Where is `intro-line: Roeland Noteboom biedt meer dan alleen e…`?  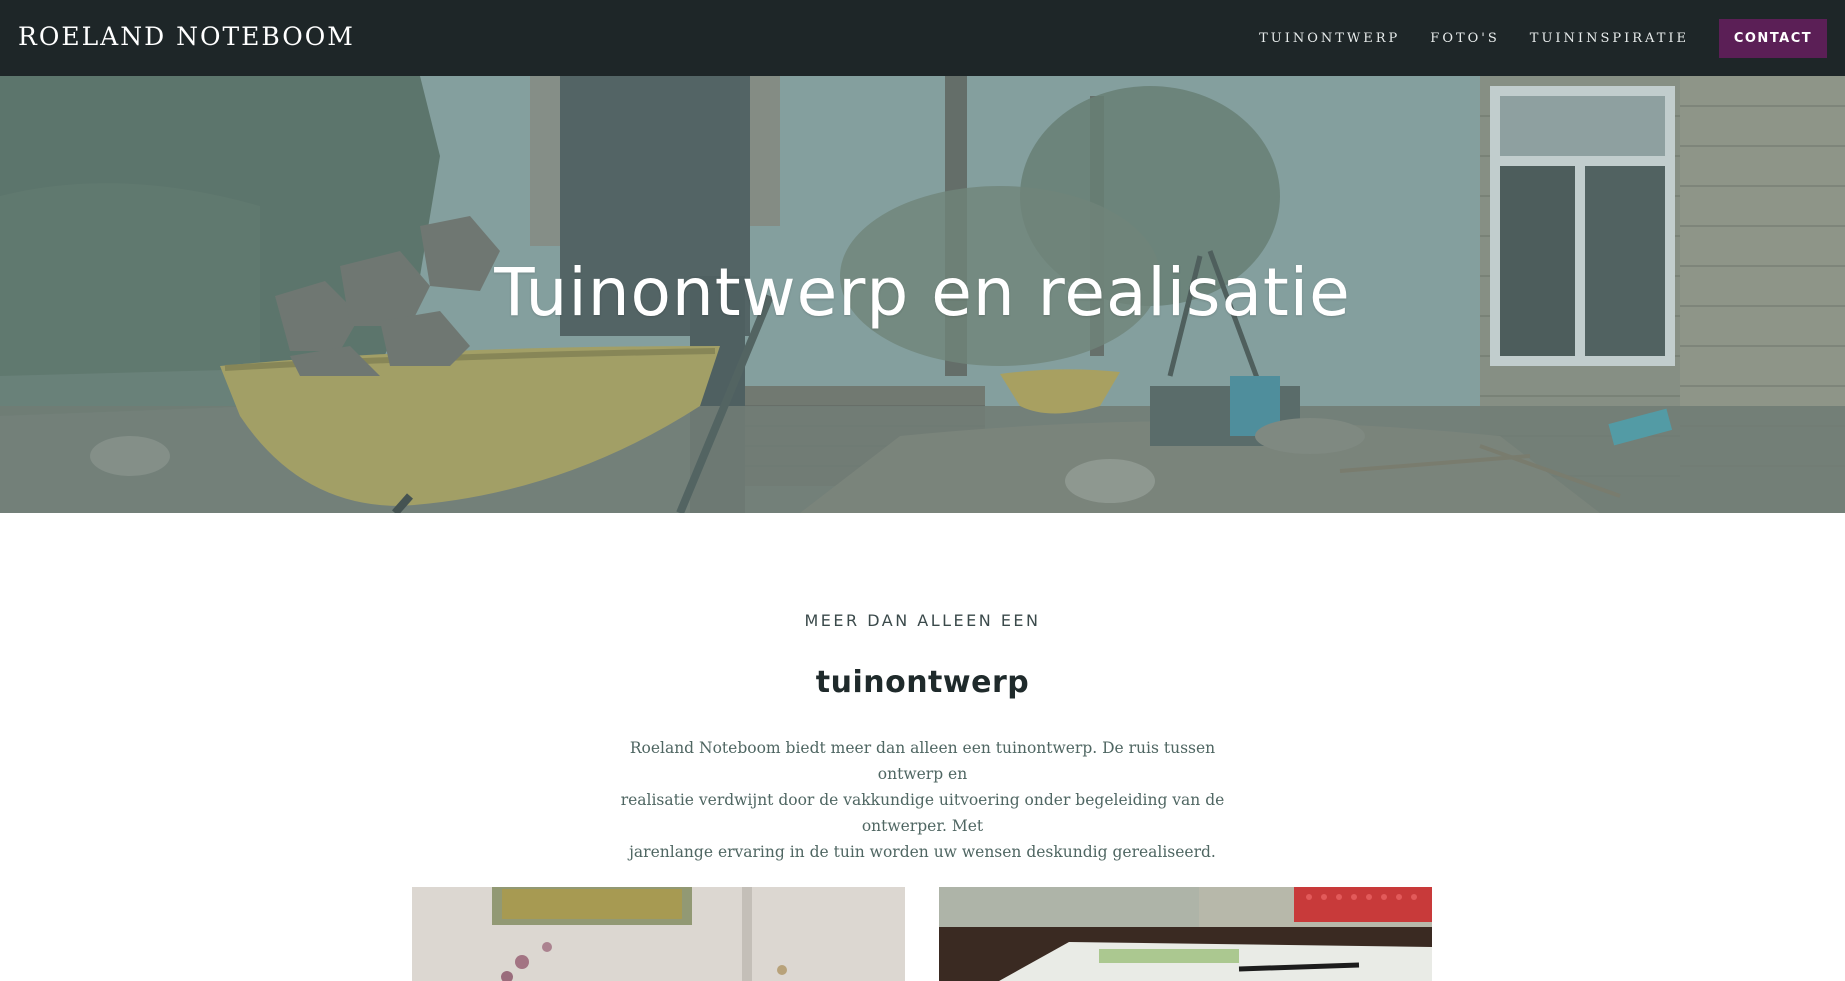 intro-line: Roeland Noteboom biedt meer dan alleen e… is located at coordinates (922, 761).